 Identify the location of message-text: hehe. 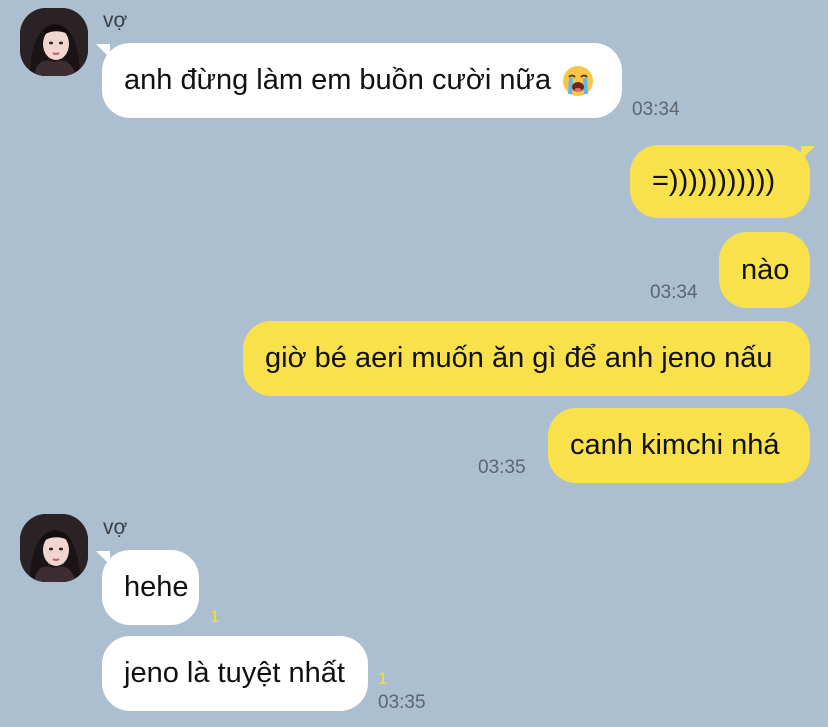
(156, 587).